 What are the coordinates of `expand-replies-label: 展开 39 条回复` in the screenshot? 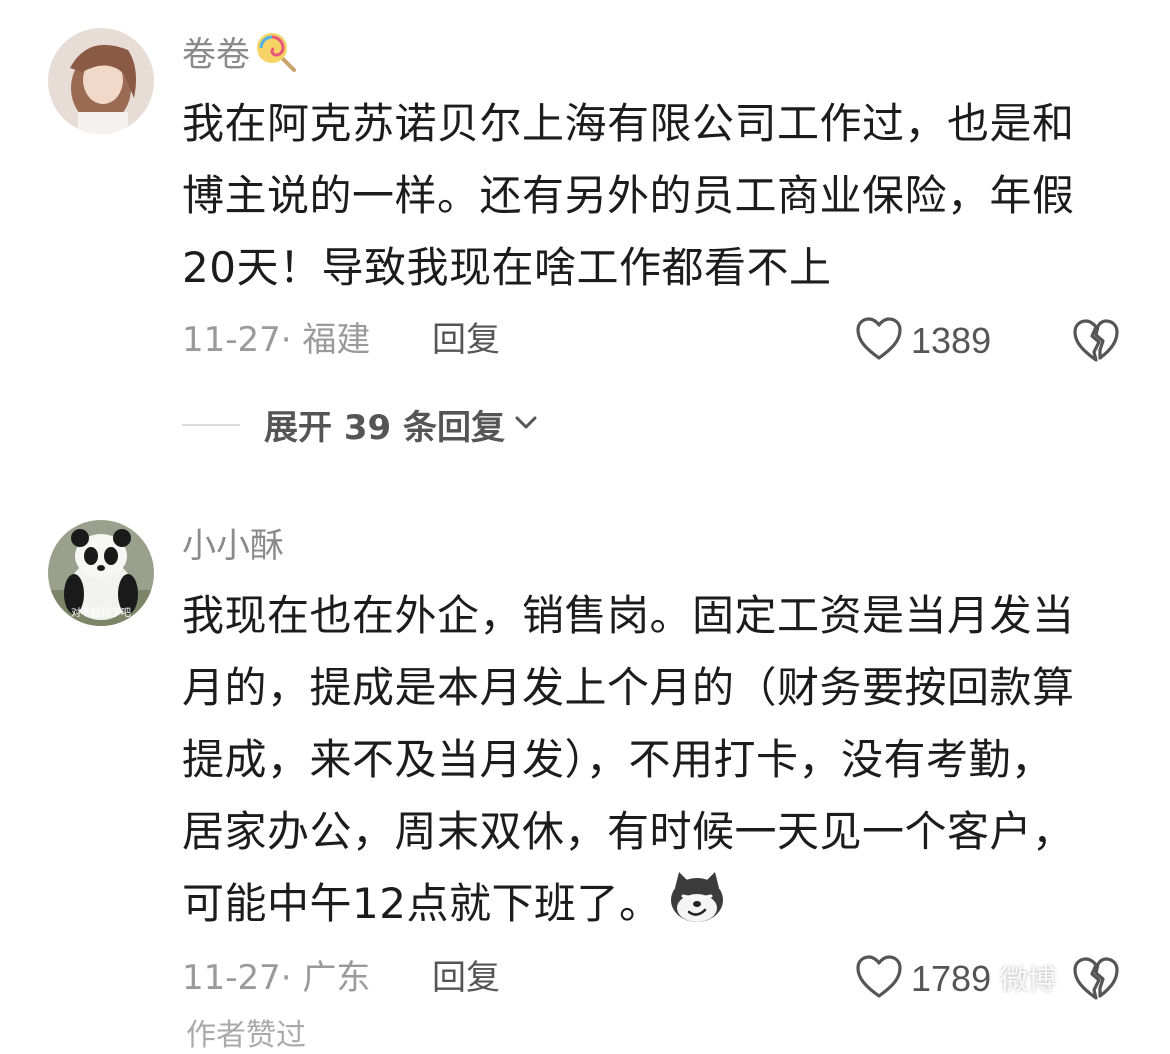 It's located at (384, 428).